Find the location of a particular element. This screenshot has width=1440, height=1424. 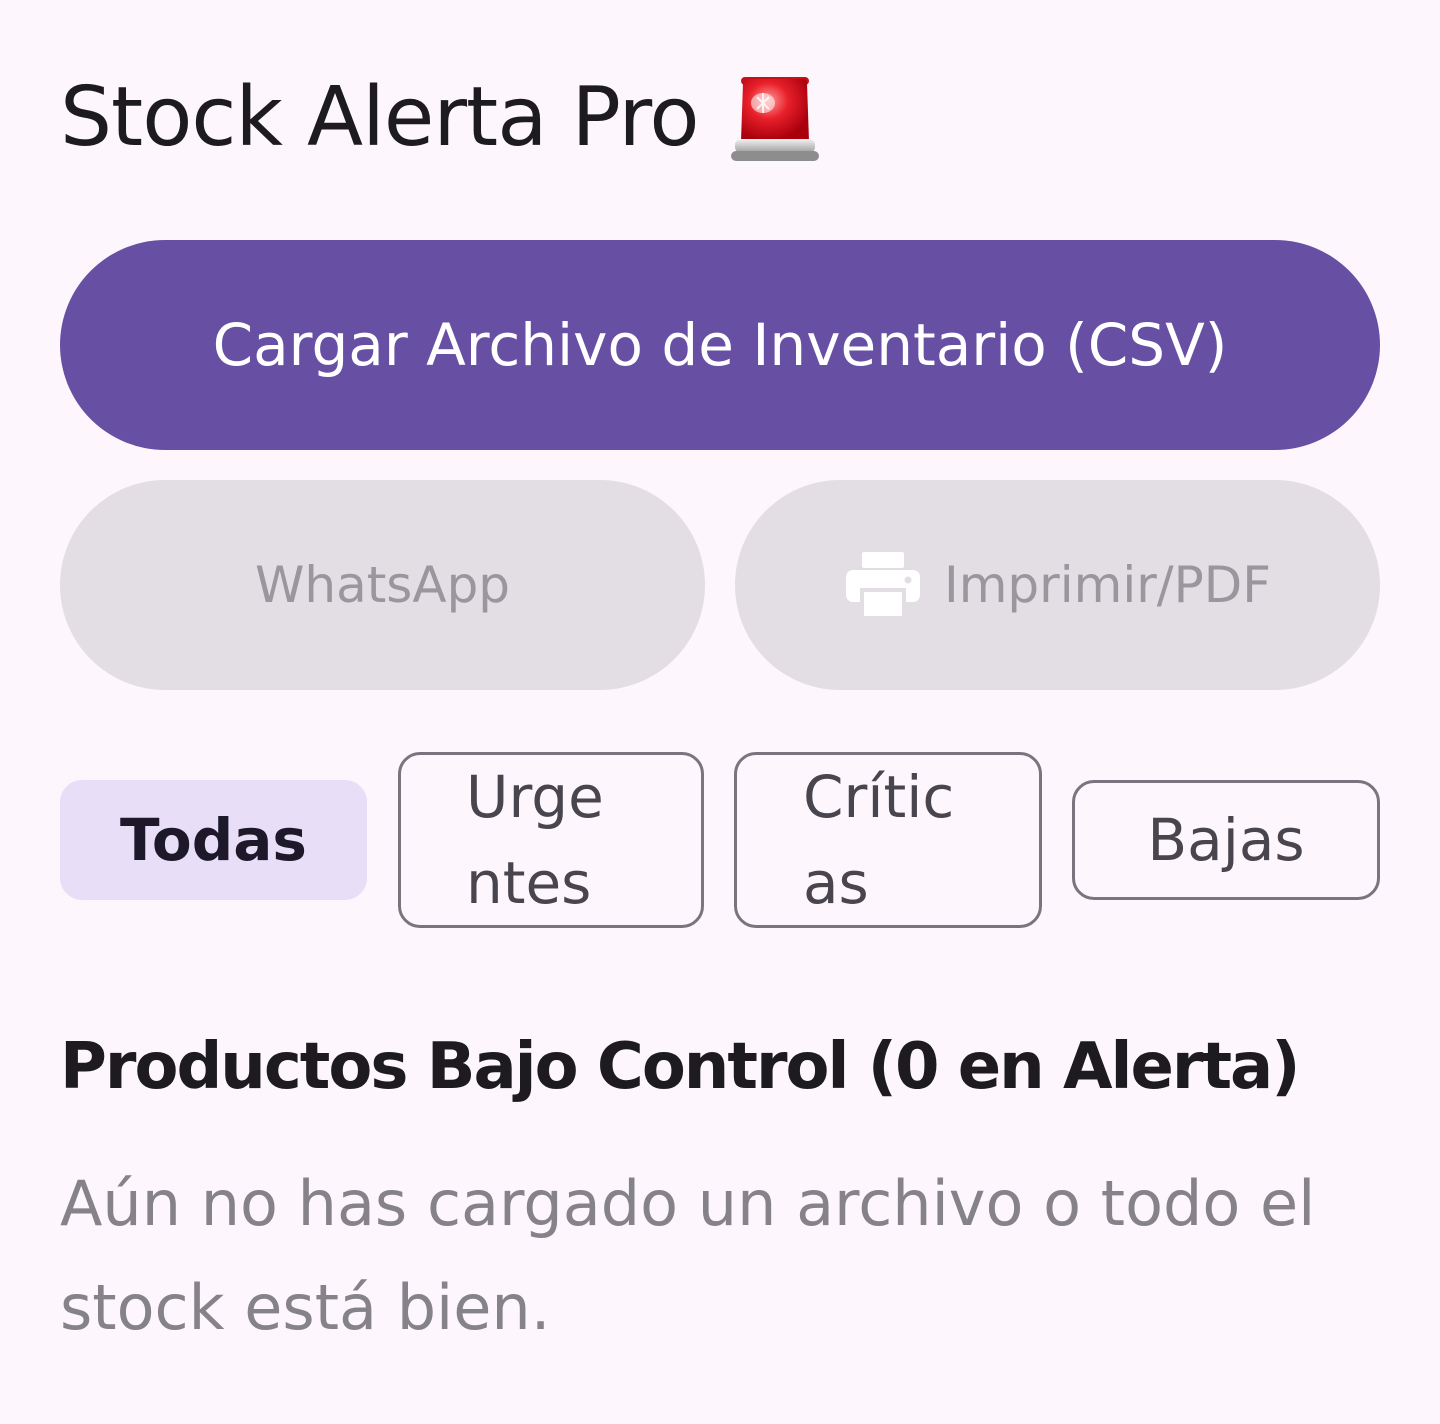

filter-chip-criticas: Críticas is located at coordinates (888, 840).